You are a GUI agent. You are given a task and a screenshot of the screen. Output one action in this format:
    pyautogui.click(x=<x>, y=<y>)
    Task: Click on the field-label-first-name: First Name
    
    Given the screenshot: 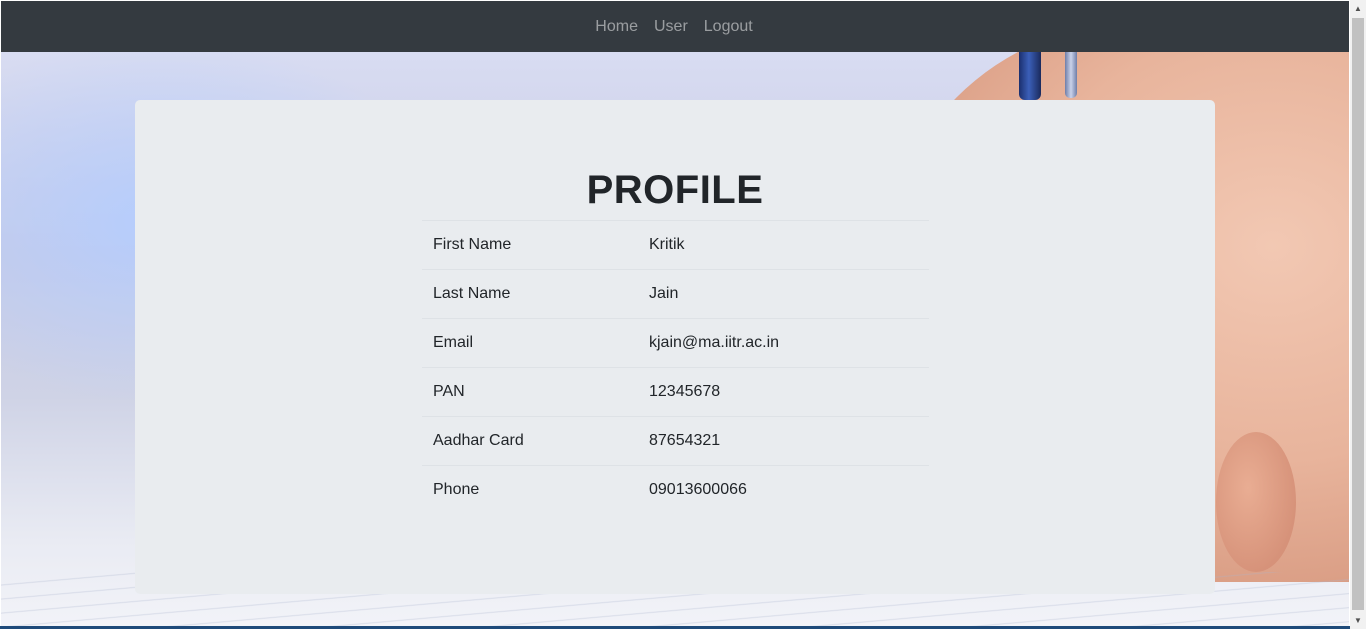 What is the action you would take?
    pyautogui.click(x=530, y=245)
    